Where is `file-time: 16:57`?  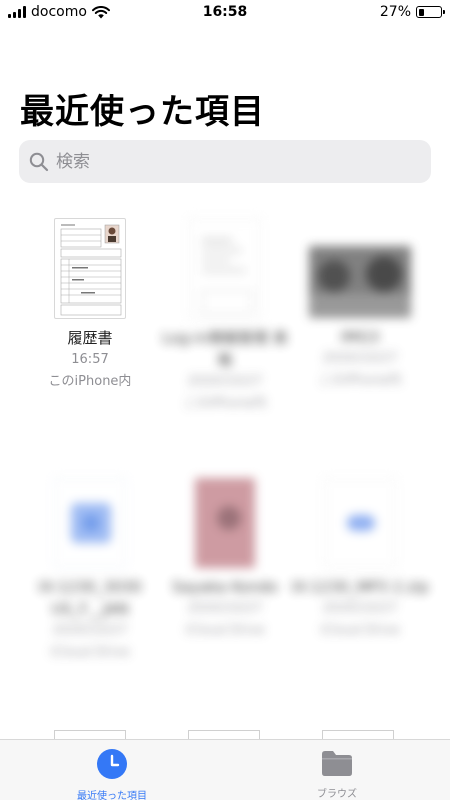
file-time: 16:57 is located at coordinates (90, 359).